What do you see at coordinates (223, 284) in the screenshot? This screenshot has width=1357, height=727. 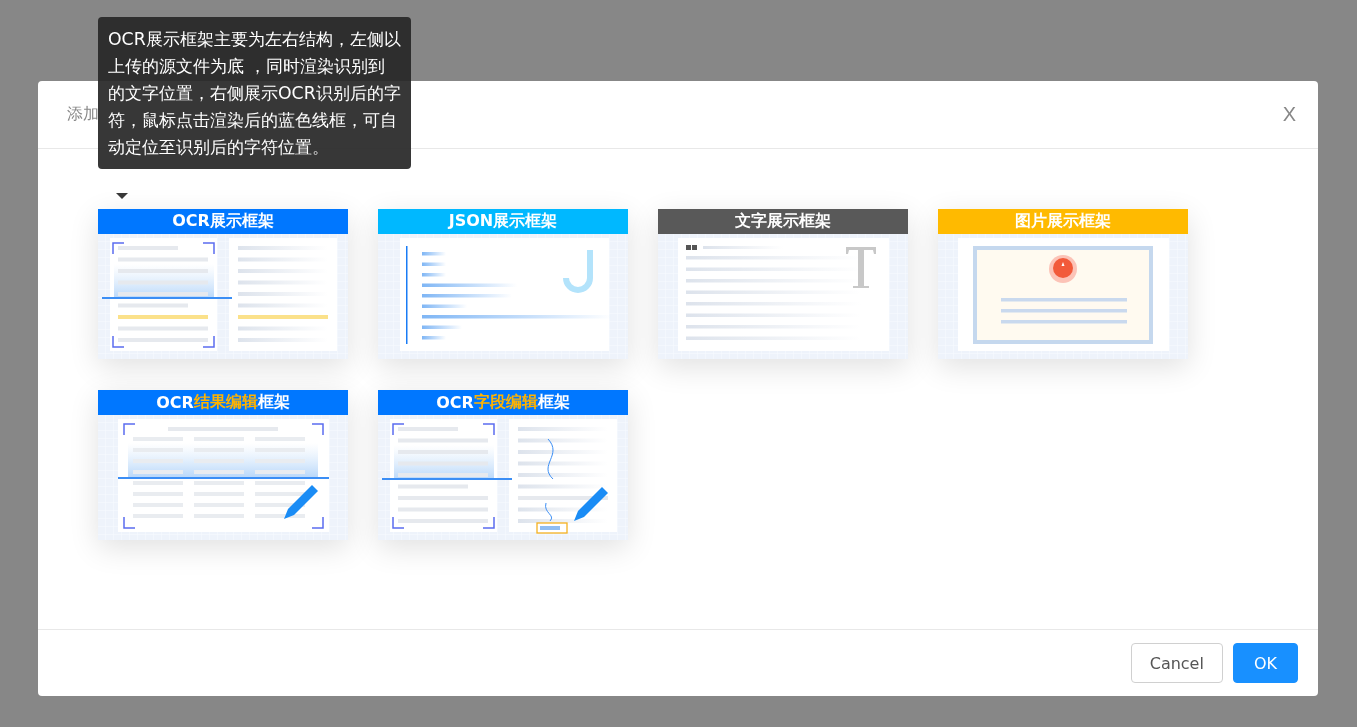 I see `frame-card: OCR展示框架` at bounding box center [223, 284].